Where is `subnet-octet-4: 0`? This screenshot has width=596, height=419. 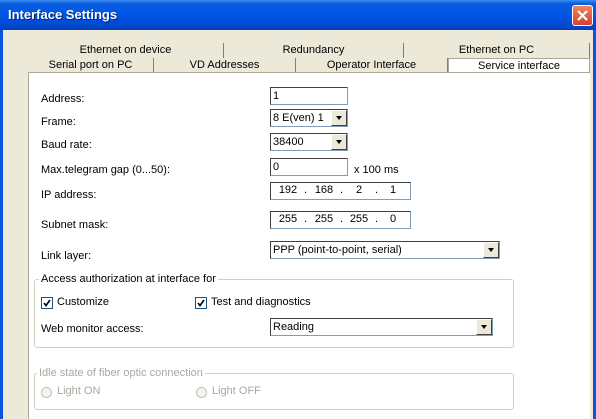 subnet-octet-4: 0 is located at coordinates (393, 219).